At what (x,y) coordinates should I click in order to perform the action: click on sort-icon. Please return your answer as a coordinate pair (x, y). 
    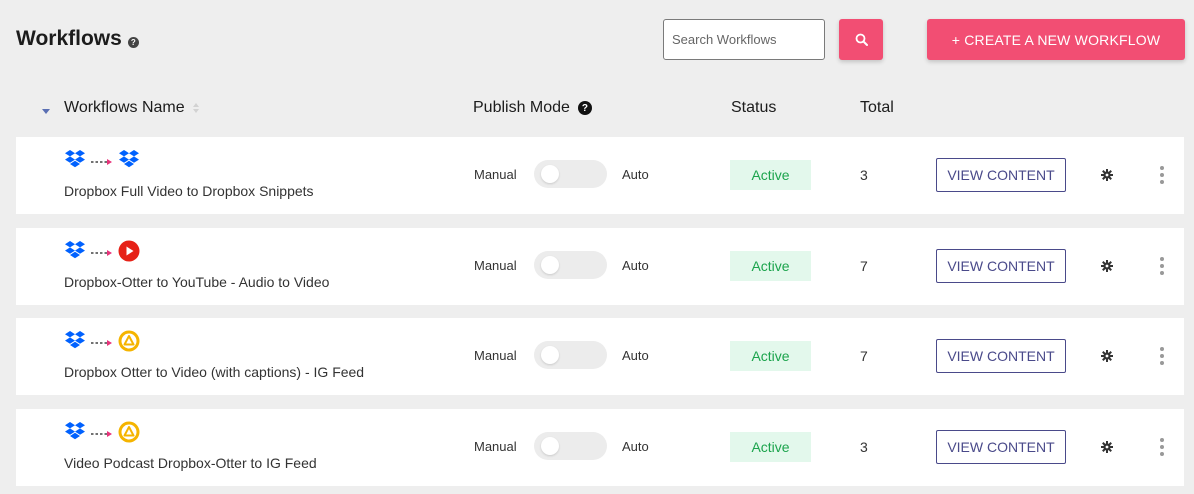
    Looking at the image, I should click on (195, 108).